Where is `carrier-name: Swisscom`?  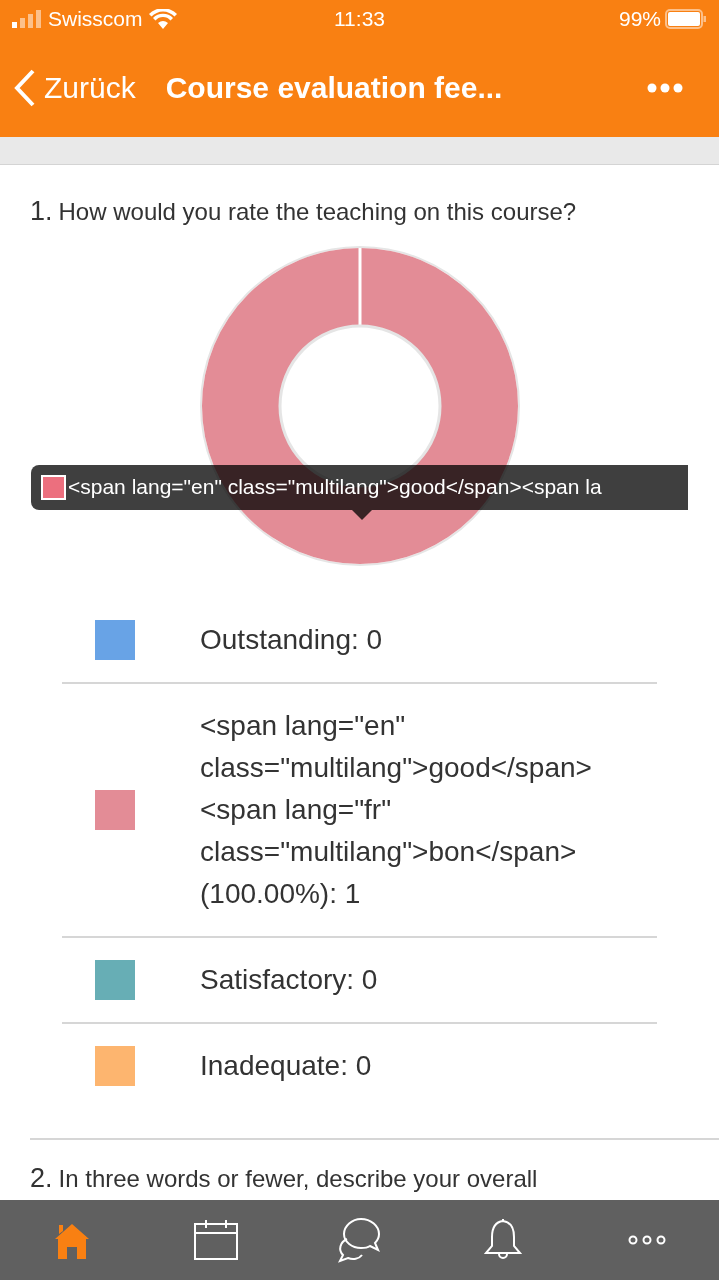
carrier-name: Swisscom is located at coordinates (95, 19).